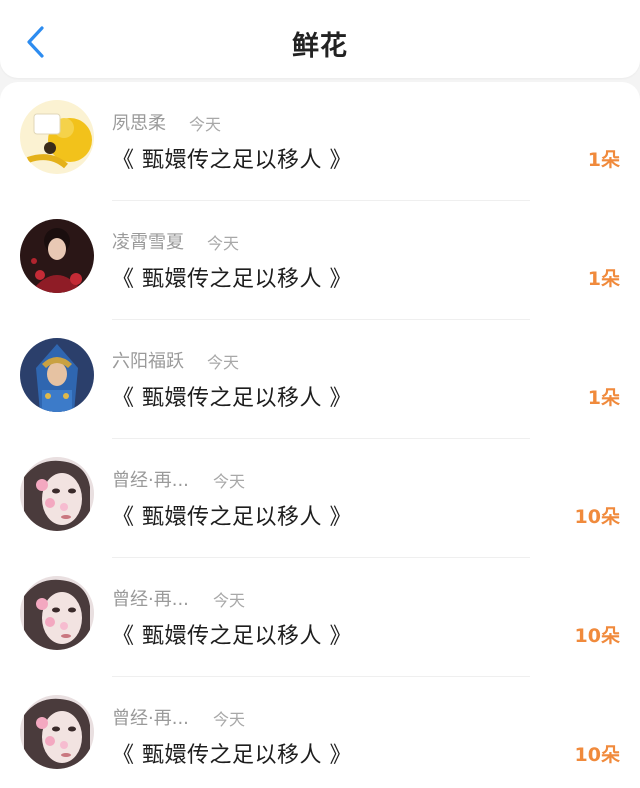 This screenshot has width=640, height=788. I want to click on page-title: 鲜花, so click(320, 46).